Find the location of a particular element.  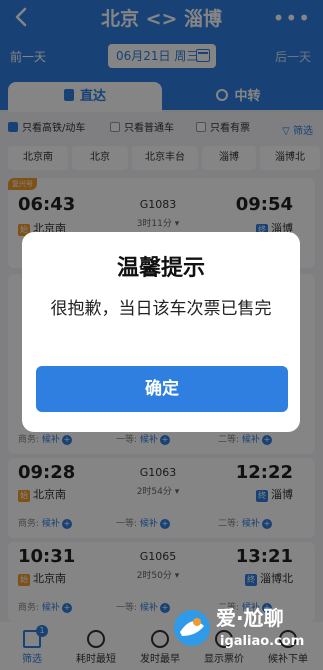

watermark: 爱·尬聊 igaliao.com is located at coordinates (245, 632).